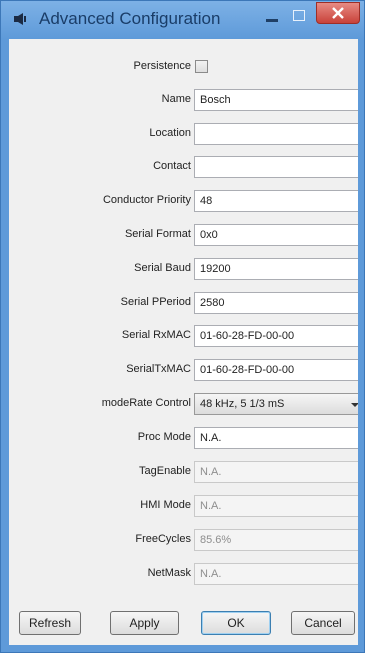  I want to click on maximize-button, so click(299, 16).